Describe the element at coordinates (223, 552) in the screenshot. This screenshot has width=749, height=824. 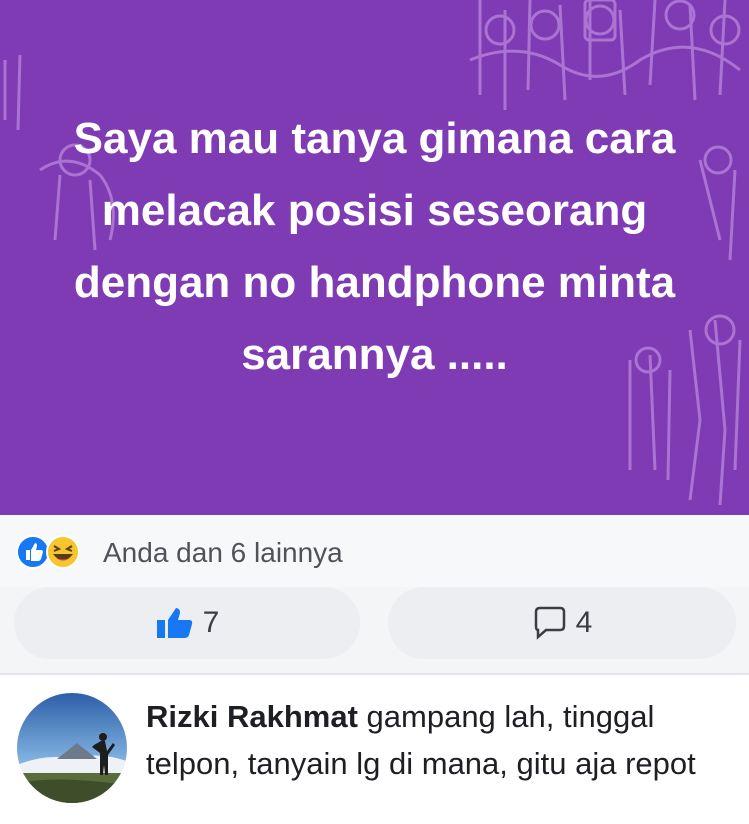
I see `reactions-summary-text: Anda dan 6 lainnya` at that location.